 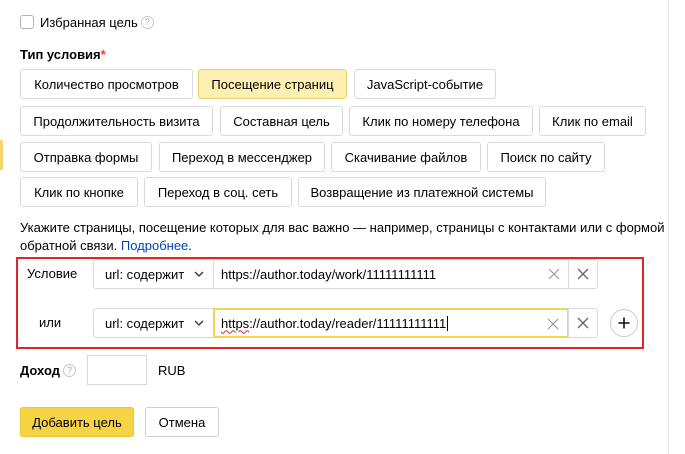 What do you see at coordinates (242, 157) in the screenshot?
I see `condition-type-messenger: Переход в мессенджер` at bounding box center [242, 157].